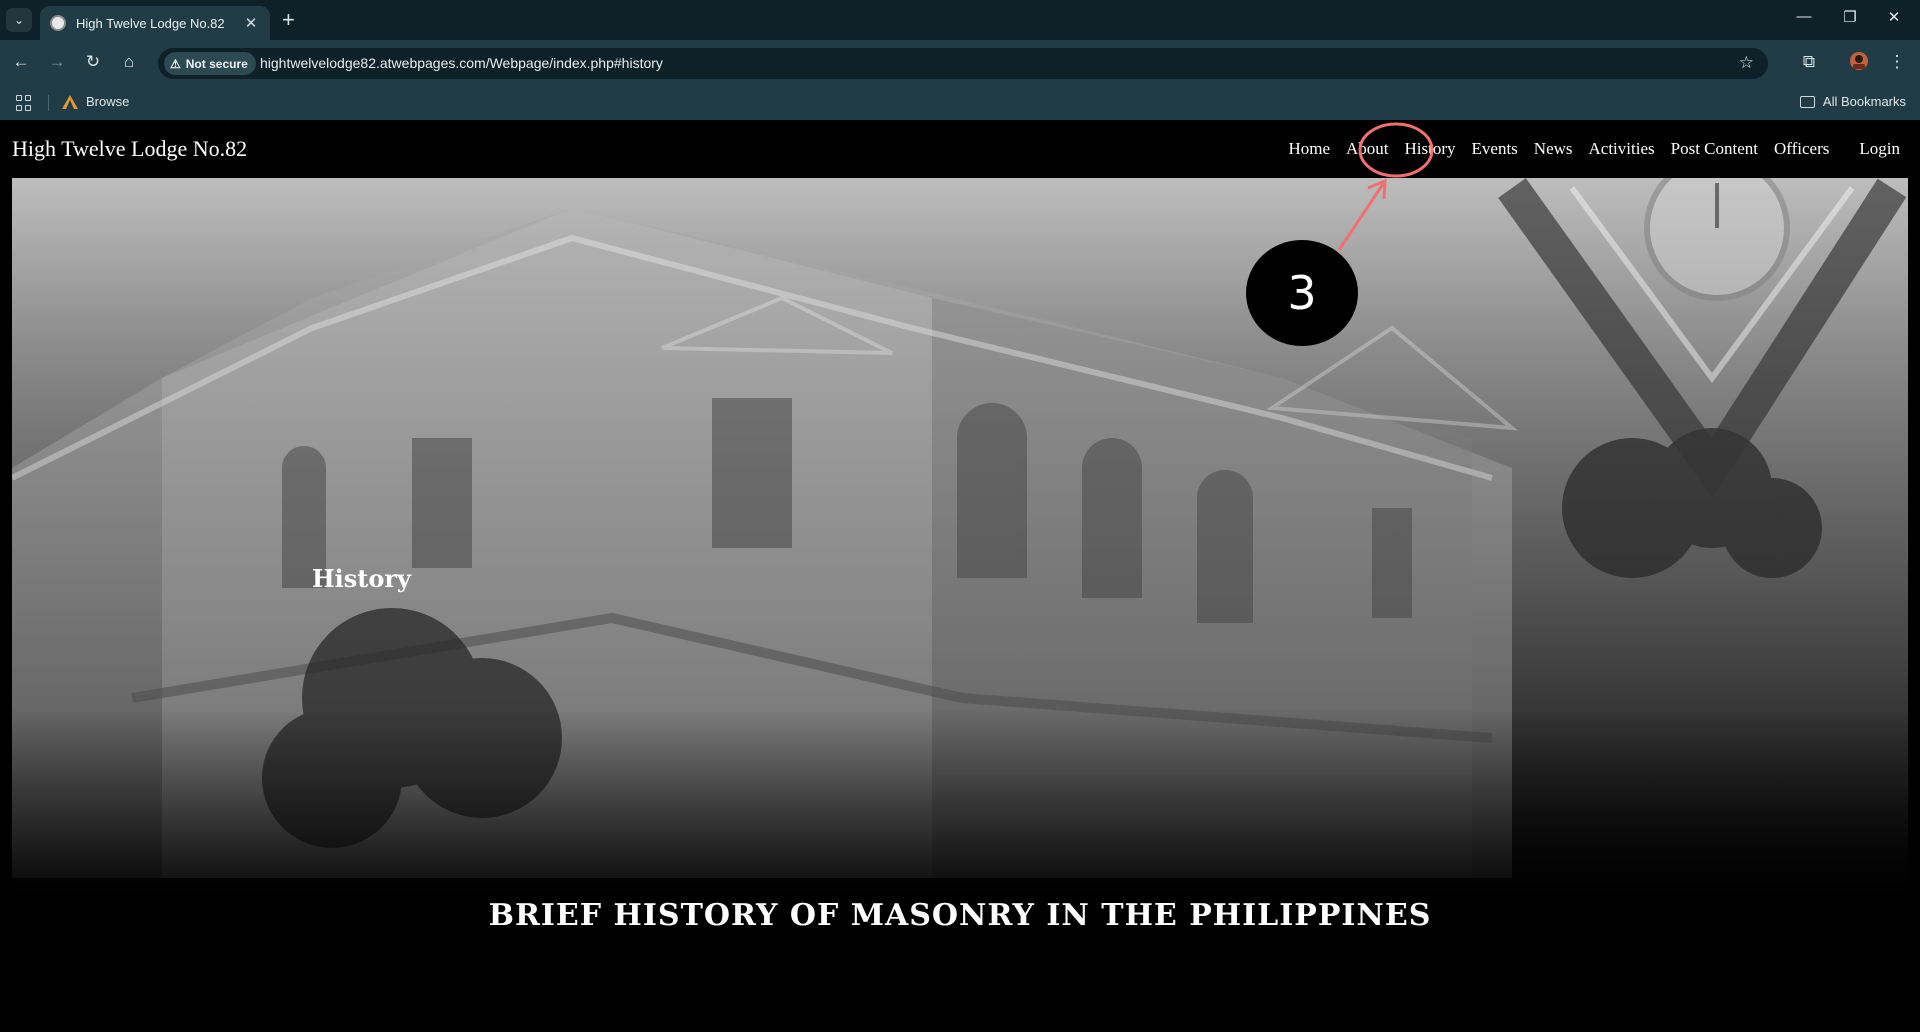  I want to click on all-bookmarks-button: All Bookmarks, so click(1852, 101).